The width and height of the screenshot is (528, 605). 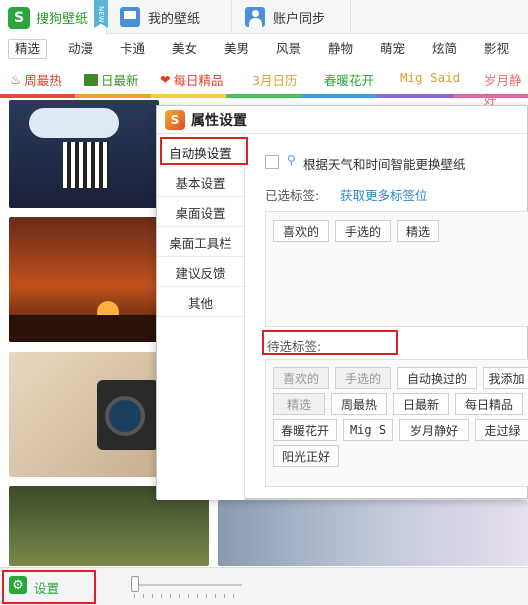 What do you see at coordinates (200, 212) in the screenshot?
I see `nav-desktop: 桌面设置` at bounding box center [200, 212].